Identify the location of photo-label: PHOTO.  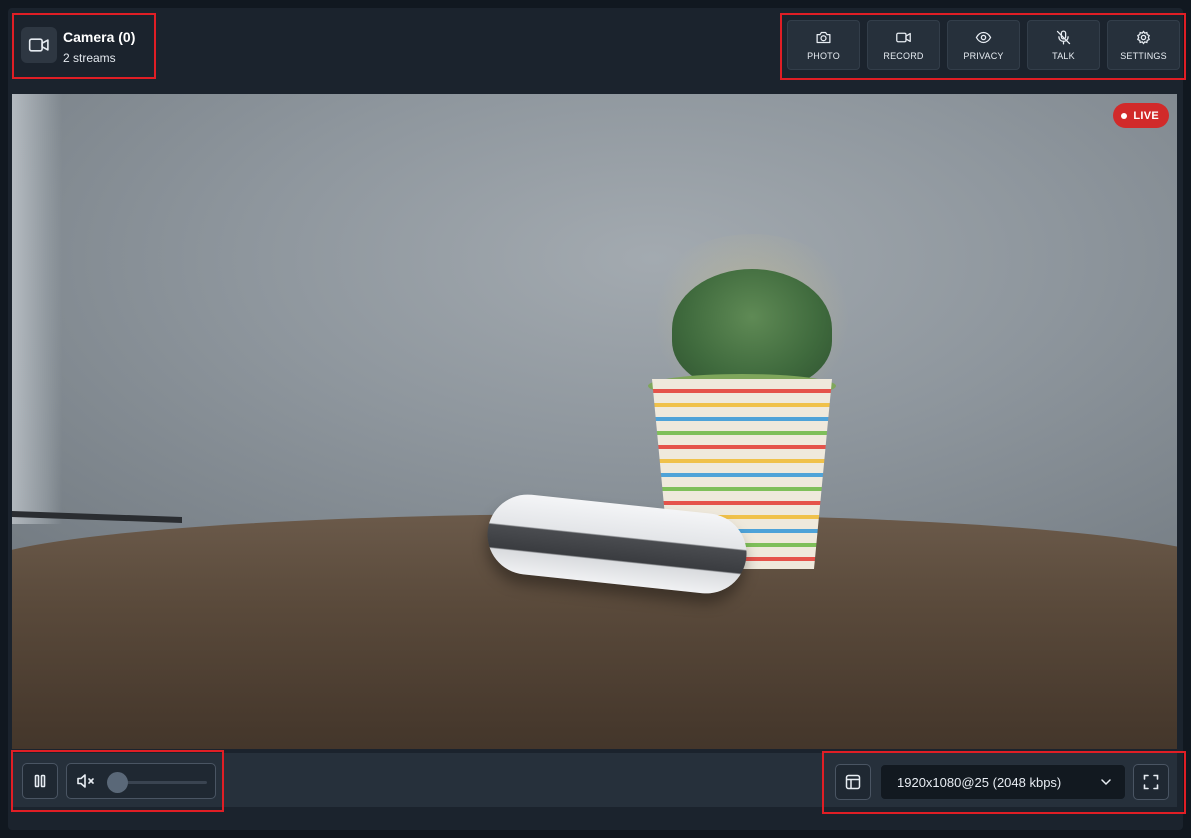
(823, 56).